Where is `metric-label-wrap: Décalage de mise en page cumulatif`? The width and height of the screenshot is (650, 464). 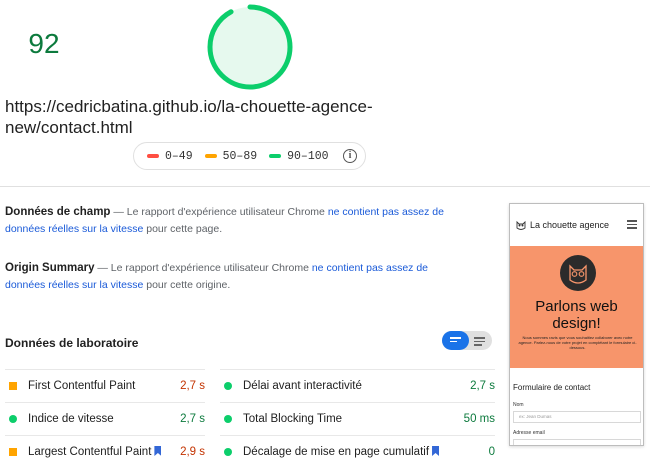
metric-label-wrap: Décalage de mise en page cumulatif is located at coordinates (366, 452).